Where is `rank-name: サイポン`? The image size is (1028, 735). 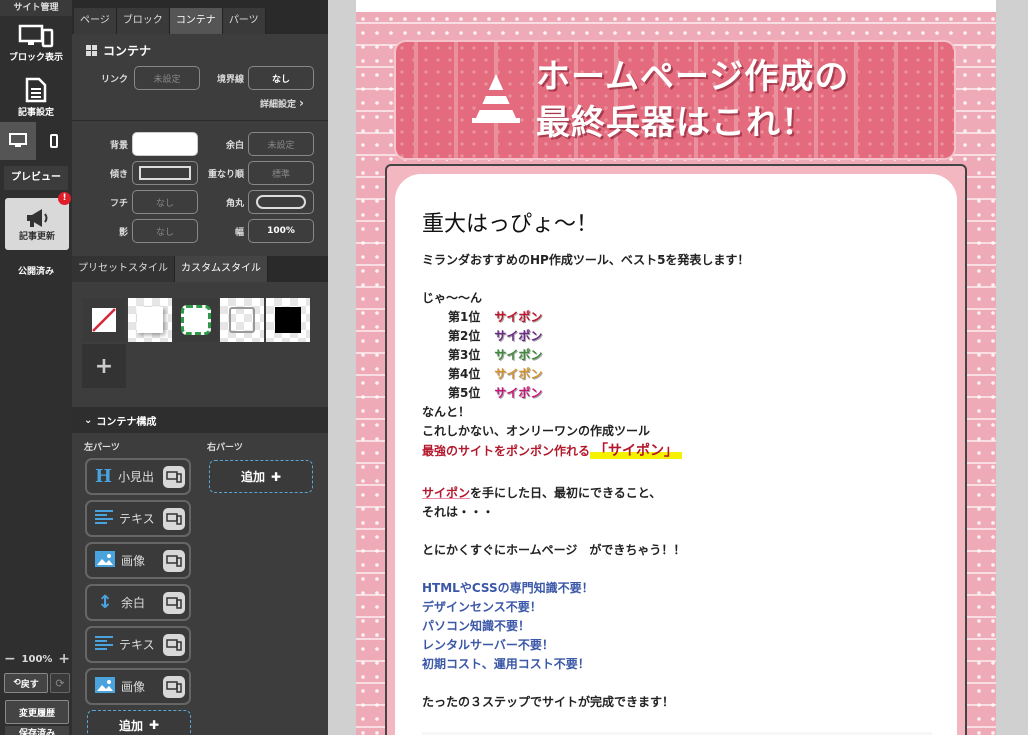
rank-name: サイポン is located at coordinates (518, 355).